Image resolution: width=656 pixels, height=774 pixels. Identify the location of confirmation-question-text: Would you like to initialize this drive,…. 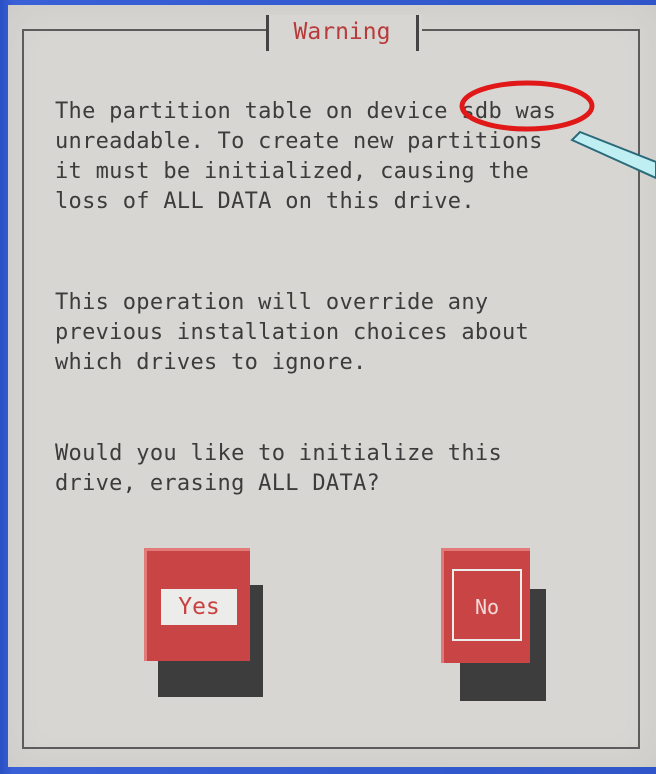
(278, 468).